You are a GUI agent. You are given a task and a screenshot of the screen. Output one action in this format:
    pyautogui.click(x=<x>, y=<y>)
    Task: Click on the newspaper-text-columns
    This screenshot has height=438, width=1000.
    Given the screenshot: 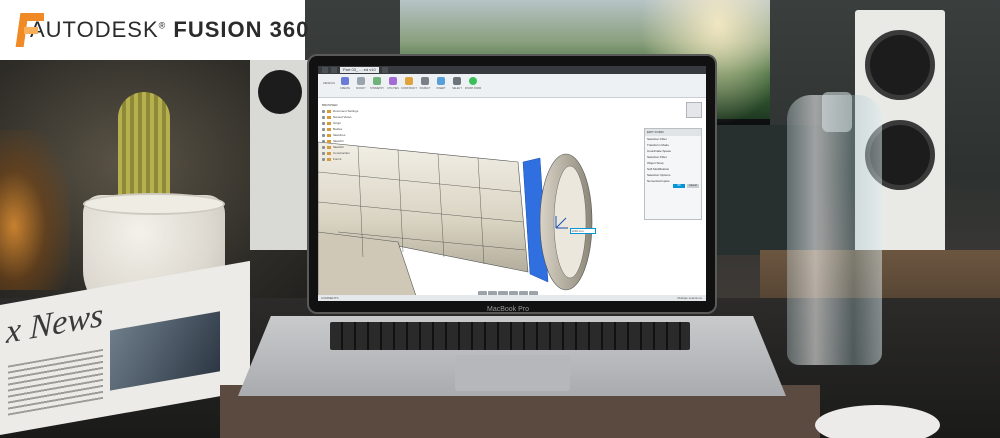 What is the action you would take?
    pyautogui.click(x=55, y=382)
    